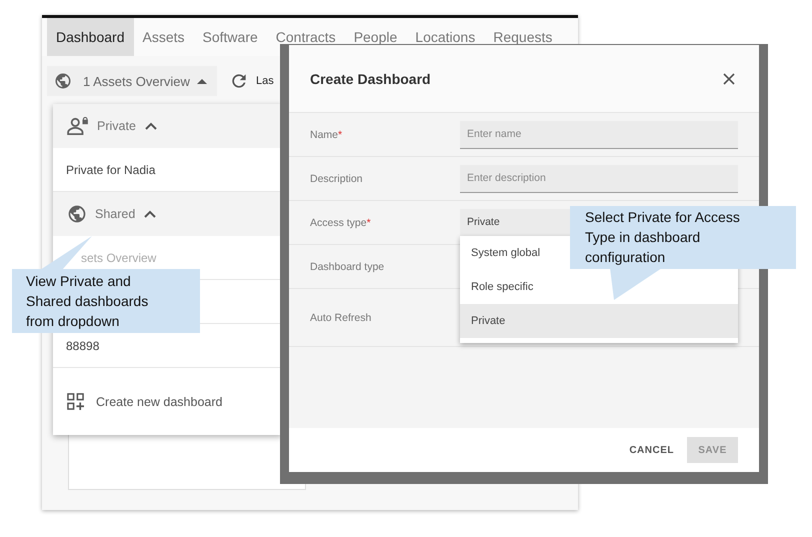 The width and height of the screenshot is (812, 537). I want to click on group-label: Shared, so click(115, 214).